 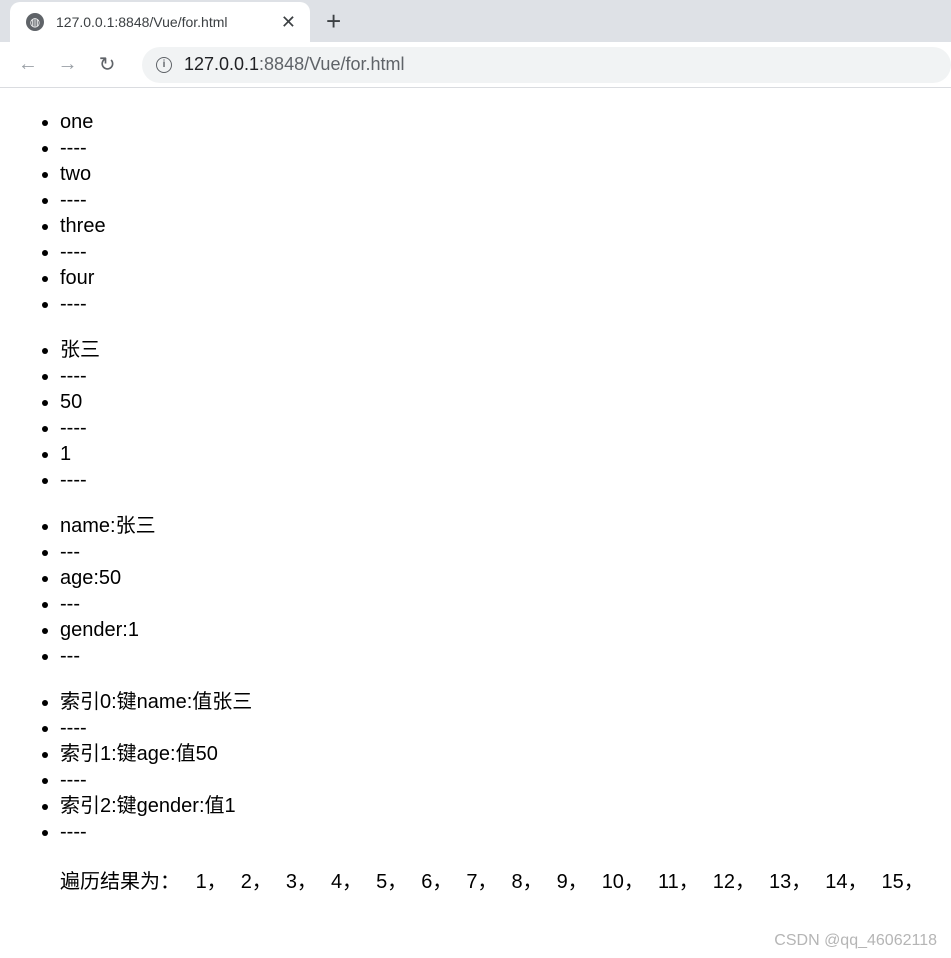 What do you see at coordinates (475, 21) in the screenshot?
I see `tab-bar: ◍ 127.0.0.1:8848/Vue/for.html ✕ +` at bounding box center [475, 21].